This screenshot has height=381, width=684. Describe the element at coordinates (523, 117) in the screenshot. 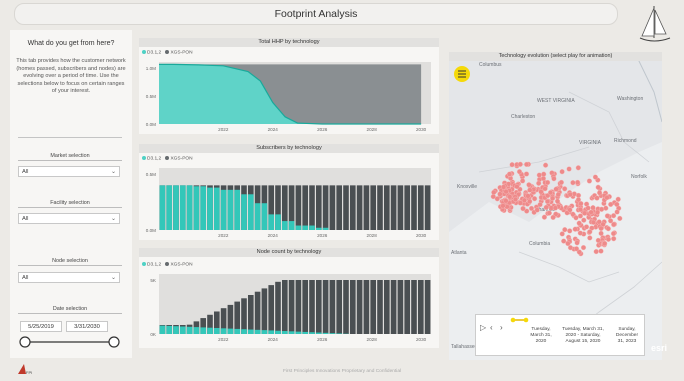

I see `map-label-charleston: Charleston` at that location.